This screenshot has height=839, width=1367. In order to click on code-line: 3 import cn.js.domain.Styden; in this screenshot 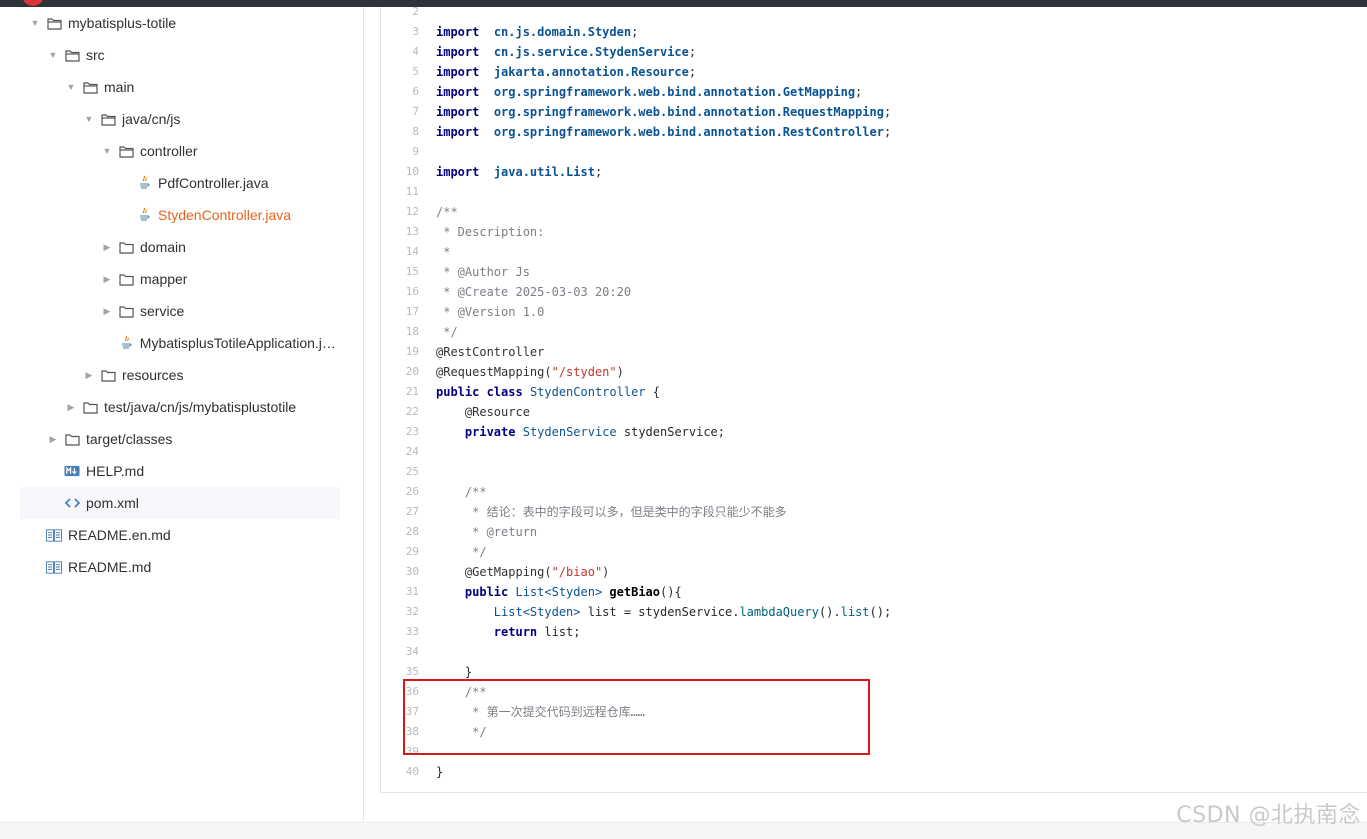, I will do `click(874, 32)`.